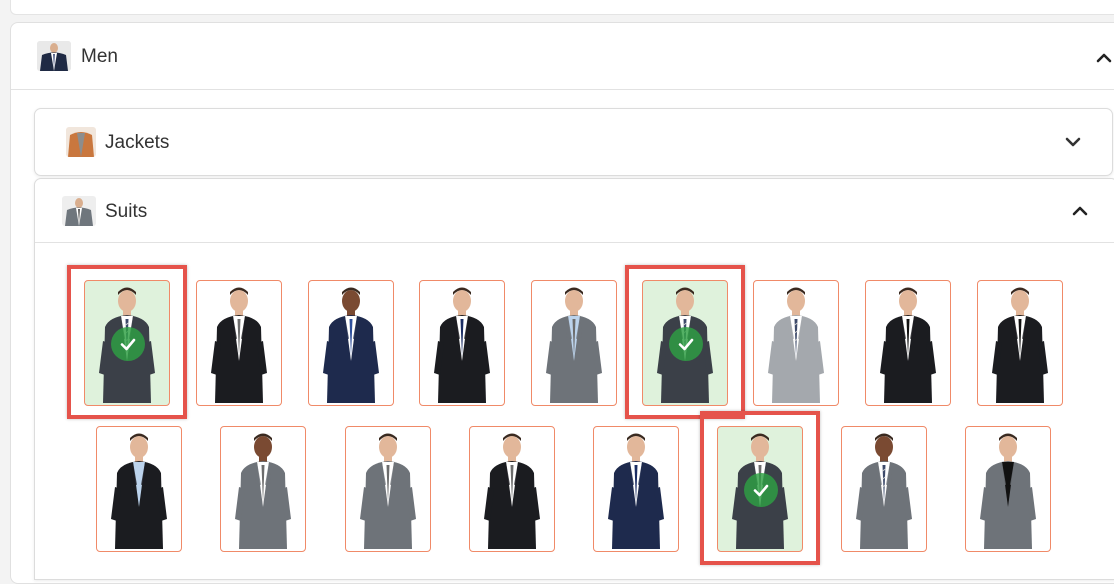  I want to click on suit-thumbnail, so click(79, 211).